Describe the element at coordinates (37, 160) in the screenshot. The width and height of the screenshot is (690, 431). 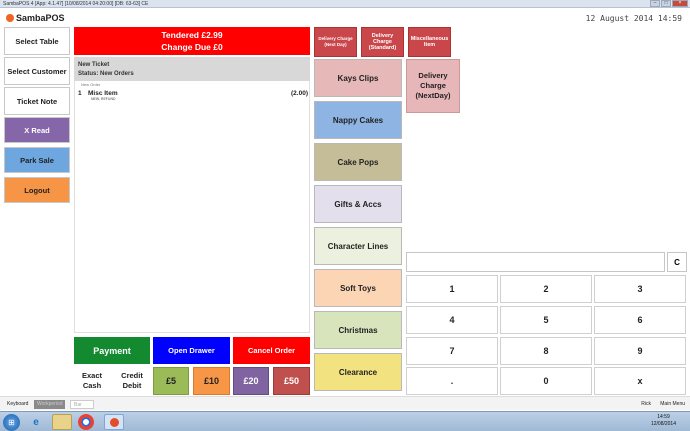
I see `park-sale-button: Park Sale` at that location.